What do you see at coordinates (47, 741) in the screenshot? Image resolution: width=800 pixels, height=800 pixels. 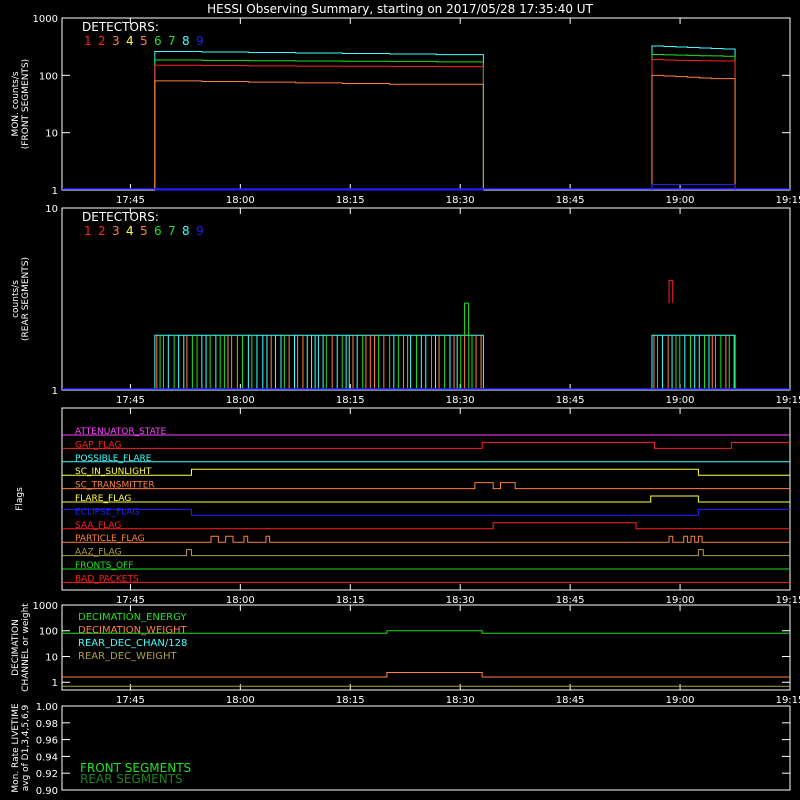 I see `livetime-ytick-label: 0.96` at bounding box center [47, 741].